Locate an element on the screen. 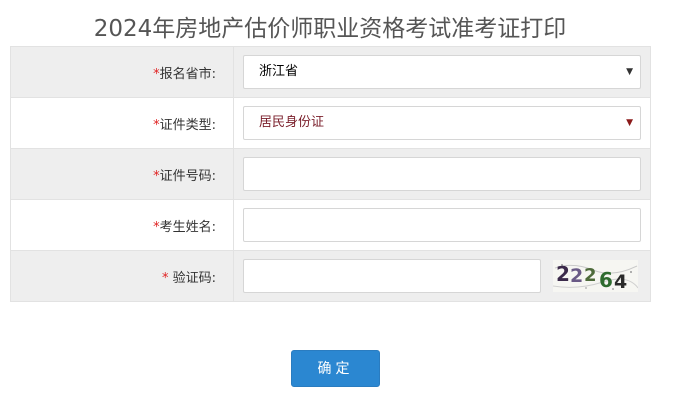  id-number-field-cell is located at coordinates (442, 174).